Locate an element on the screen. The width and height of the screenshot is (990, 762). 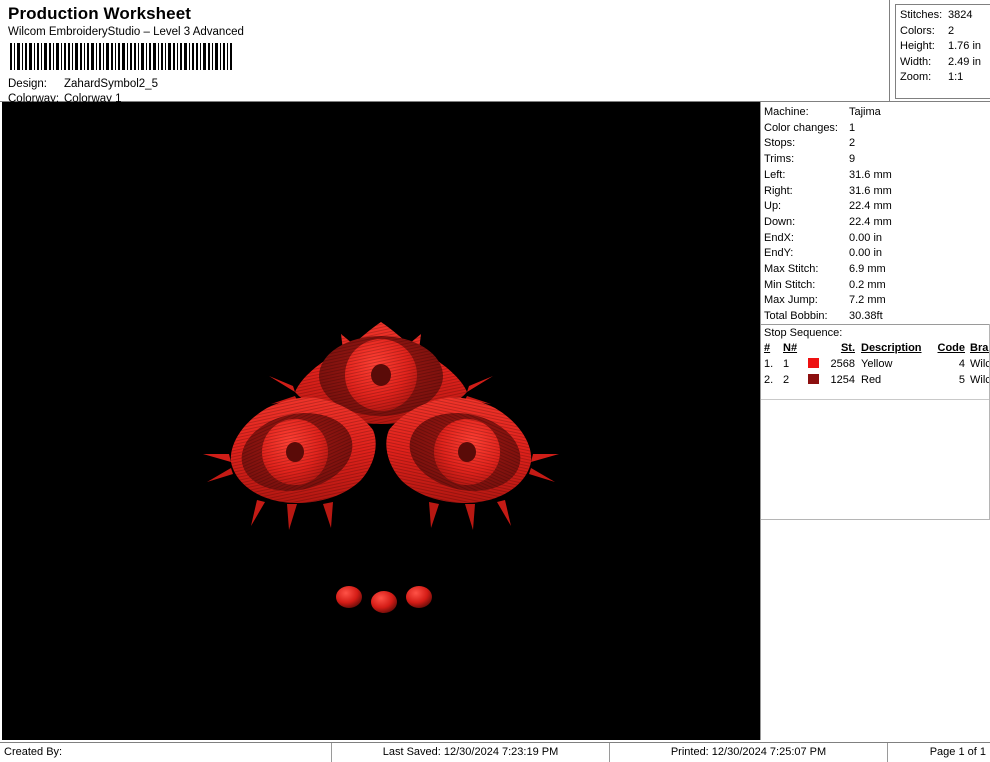
stat-value: 2 is located at coordinates (951, 30).